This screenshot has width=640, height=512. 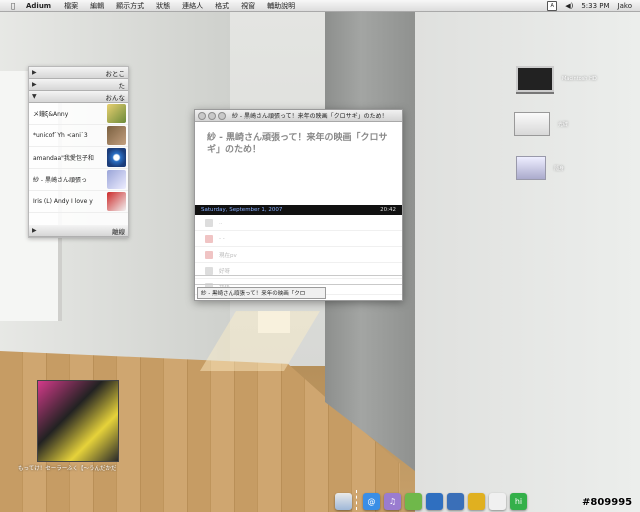 I want to click on group-header: ▼ おんな, so click(x=78, y=97).